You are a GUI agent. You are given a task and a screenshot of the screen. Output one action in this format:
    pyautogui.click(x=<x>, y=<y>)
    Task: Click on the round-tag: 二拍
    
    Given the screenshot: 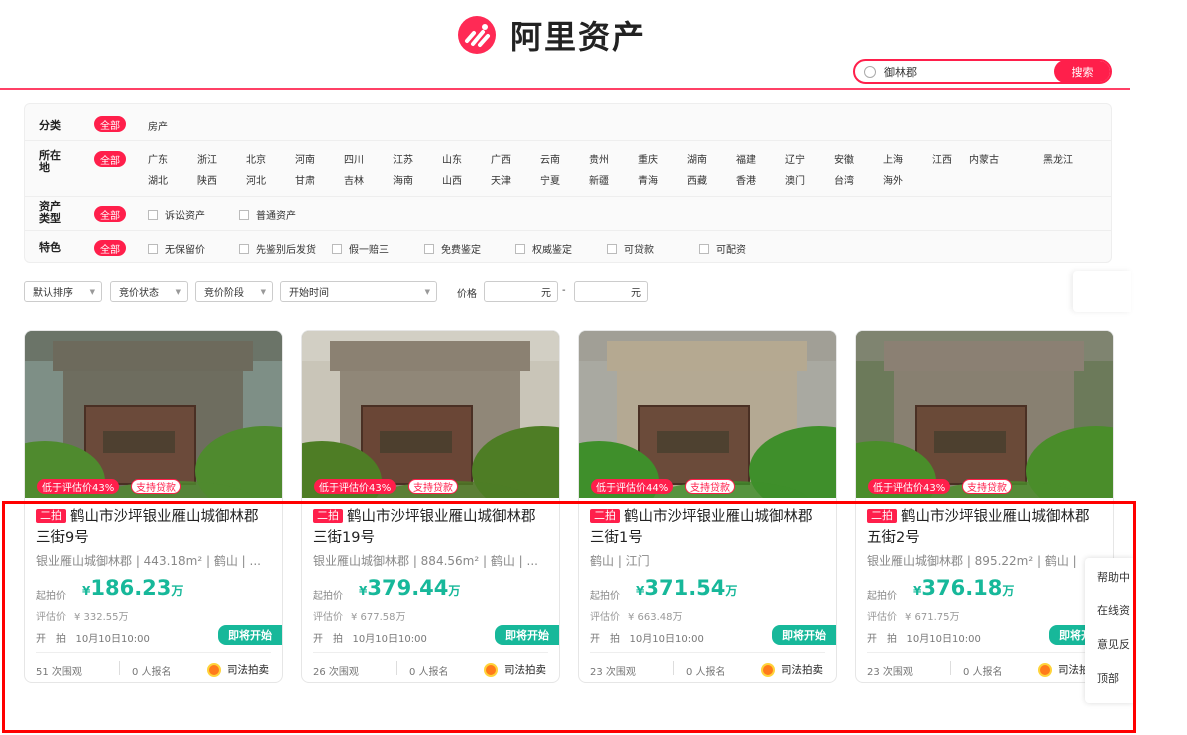 What is the action you would take?
    pyautogui.click(x=328, y=516)
    